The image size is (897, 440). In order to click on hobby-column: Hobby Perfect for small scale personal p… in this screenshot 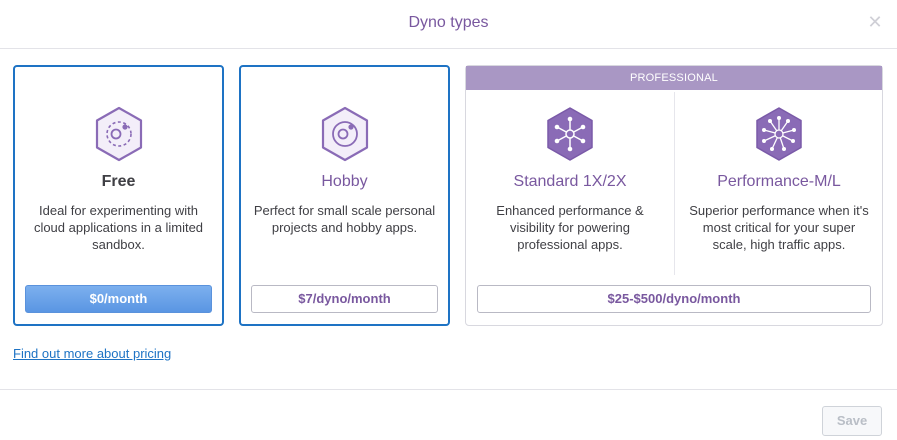, I will do `click(344, 170)`.